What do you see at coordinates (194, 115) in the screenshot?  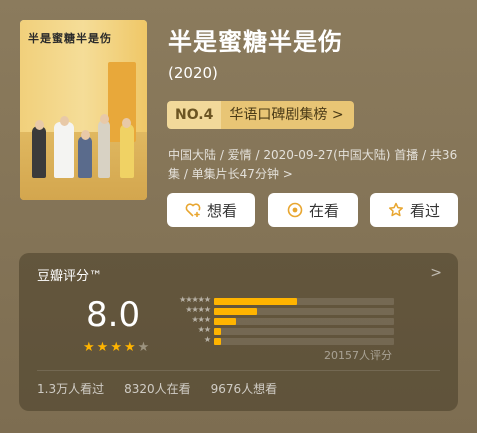 I see `rank-number: NO.4` at bounding box center [194, 115].